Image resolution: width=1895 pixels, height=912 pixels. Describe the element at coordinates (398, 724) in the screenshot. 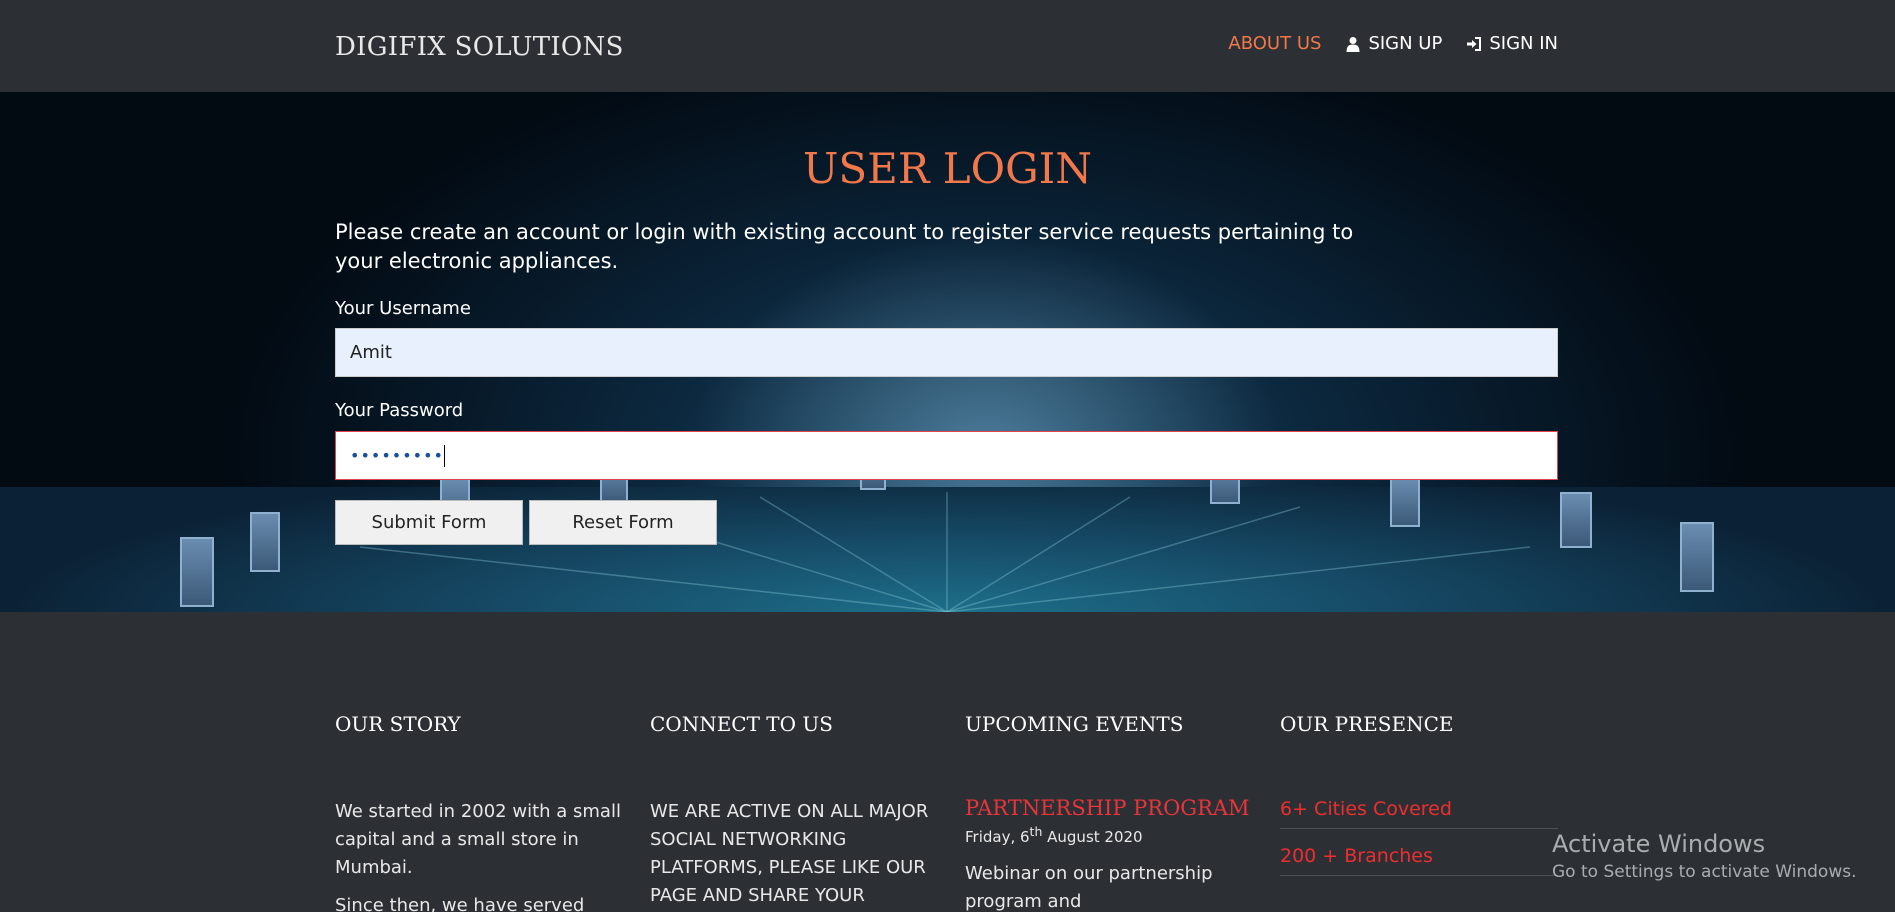

I see `footer-heading: OUR STORY` at that location.